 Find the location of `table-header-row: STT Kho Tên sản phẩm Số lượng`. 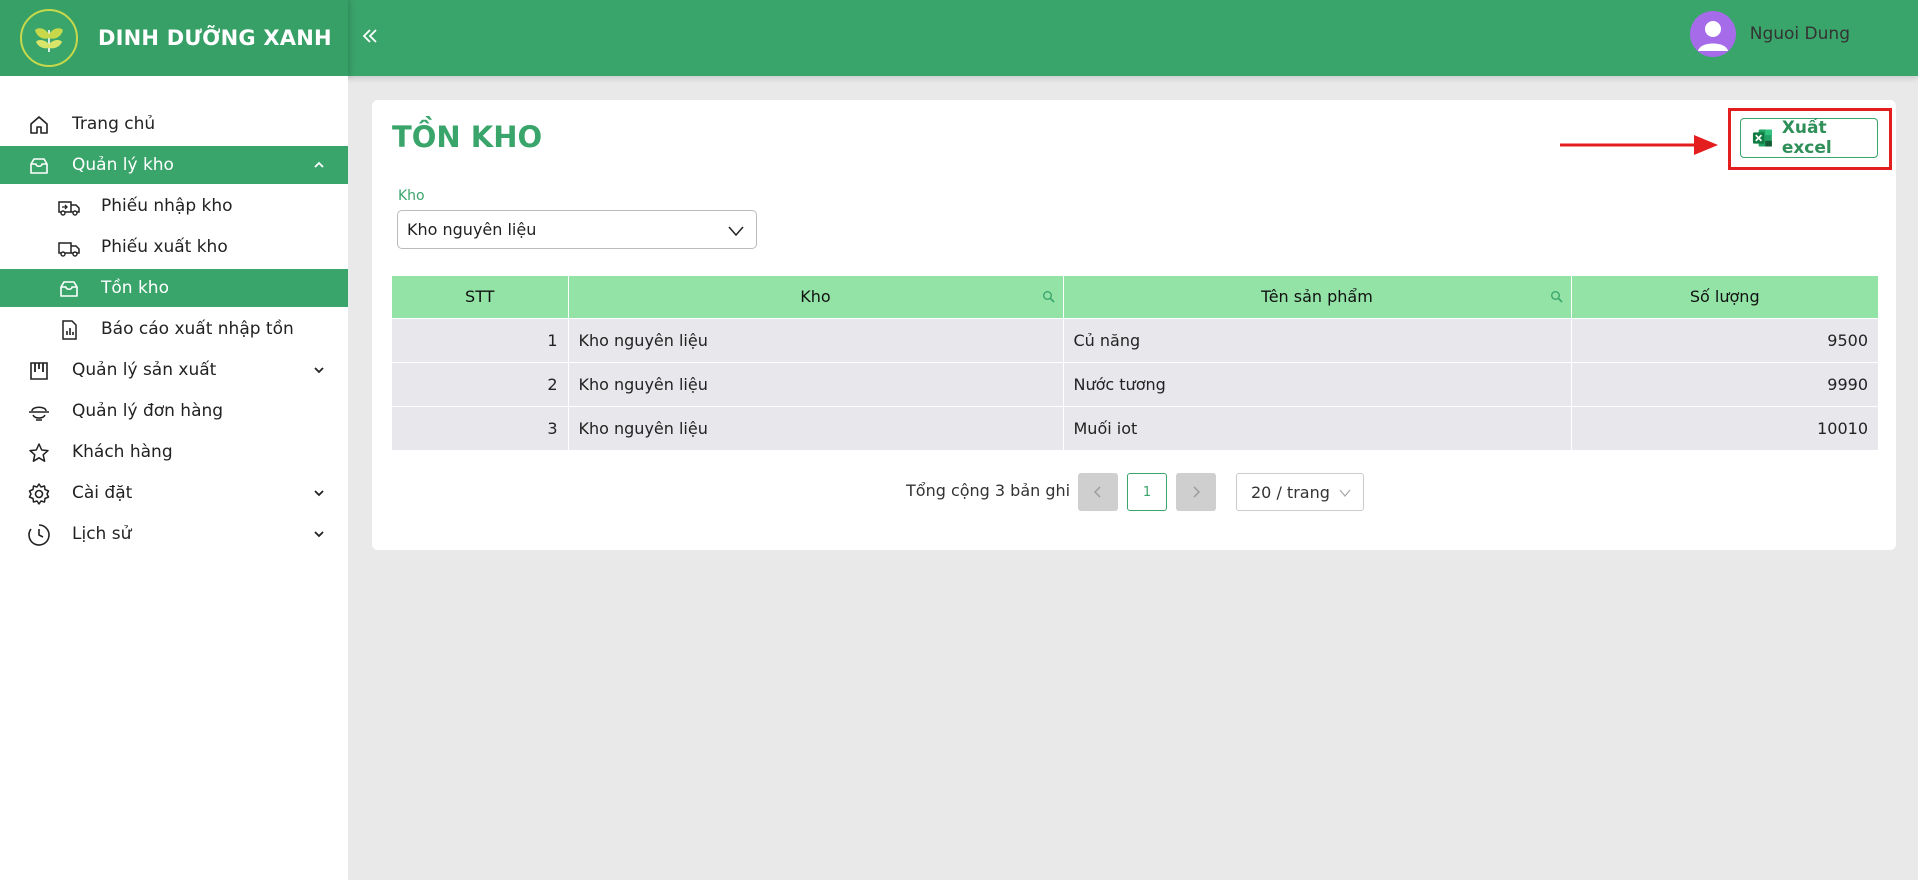

table-header-row: STT Kho Tên sản phẩm Số lượng is located at coordinates (1135, 297).